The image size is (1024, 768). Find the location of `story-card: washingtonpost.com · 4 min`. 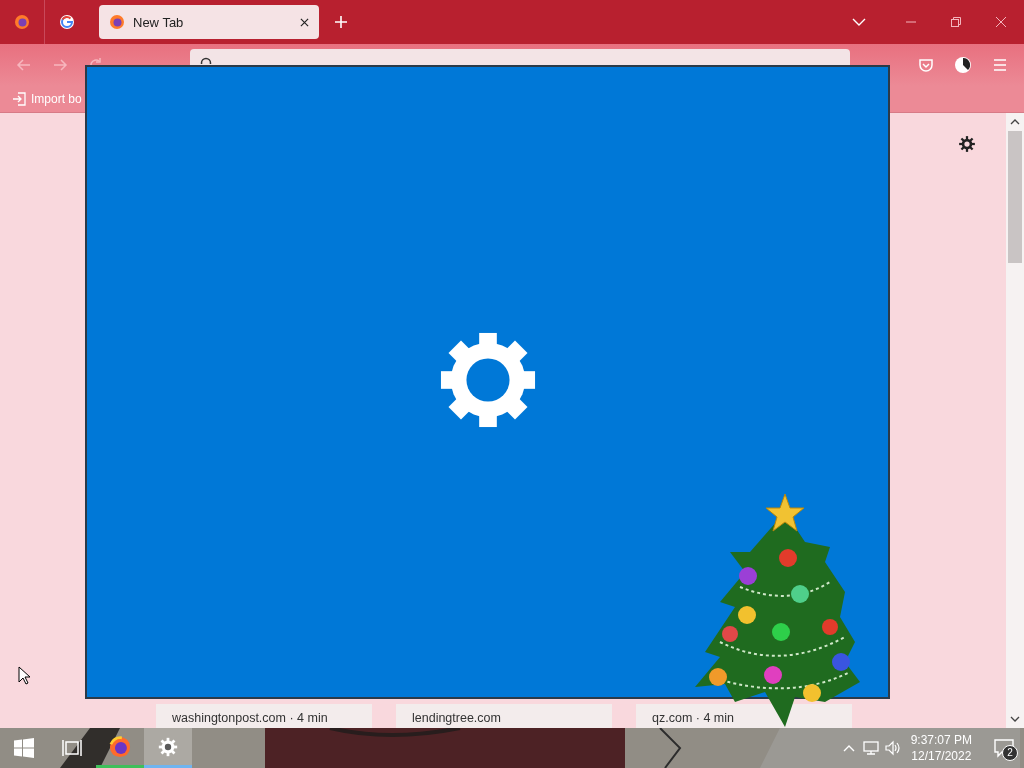

story-card: washingtonpost.com · 4 min is located at coordinates (264, 716).